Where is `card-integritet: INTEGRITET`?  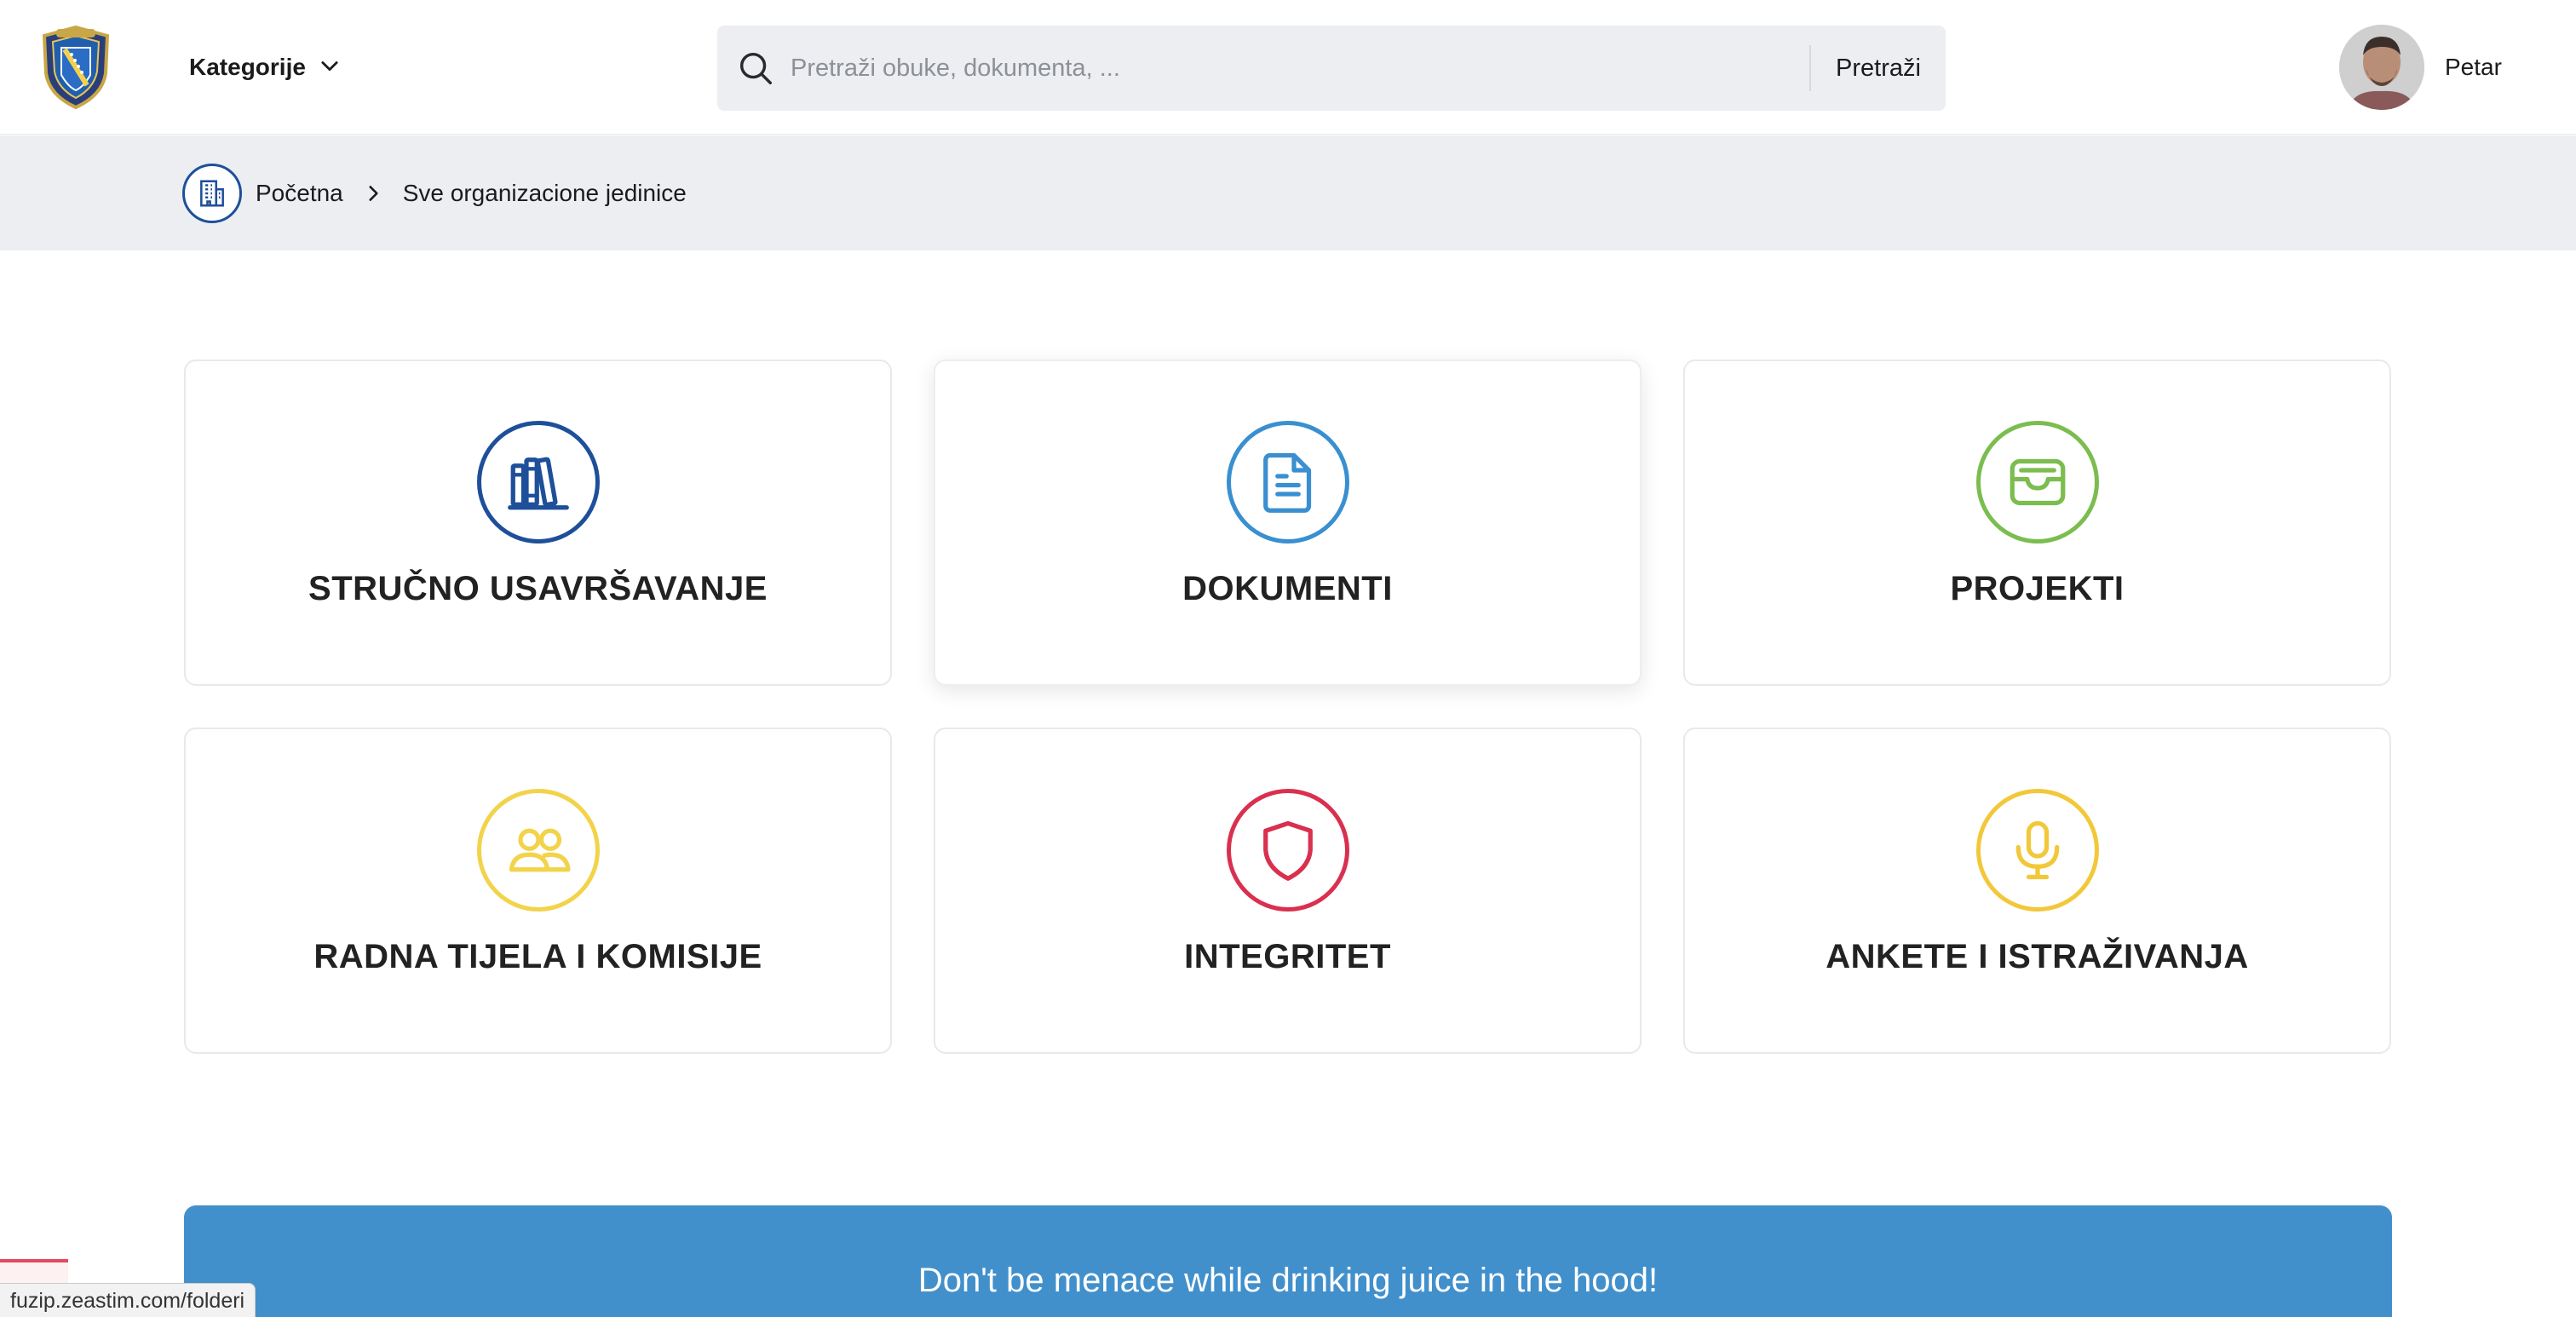
card-integritet: INTEGRITET is located at coordinates (1288, 891).